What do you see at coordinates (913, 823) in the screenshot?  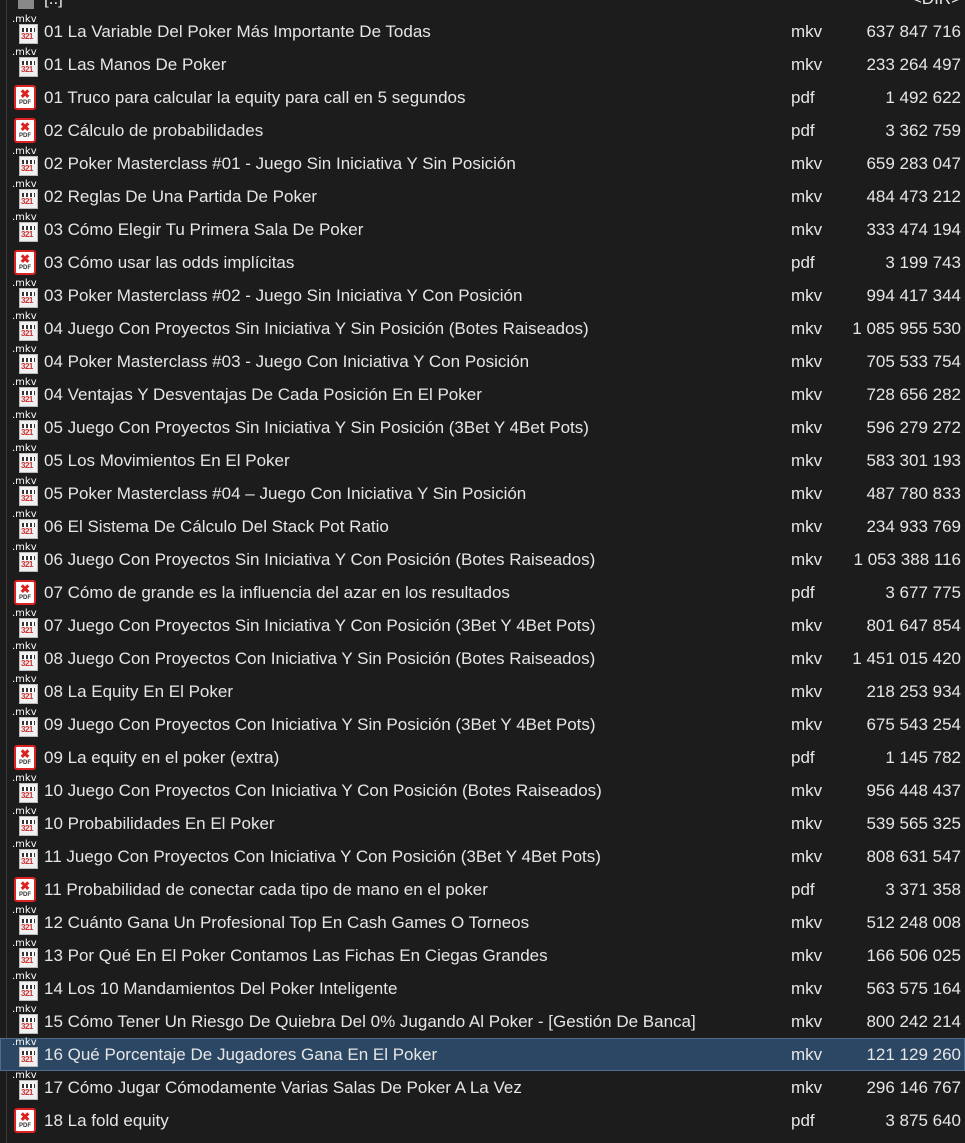 I see `file-size: 539 565 325` at bounding box center [913, 823].